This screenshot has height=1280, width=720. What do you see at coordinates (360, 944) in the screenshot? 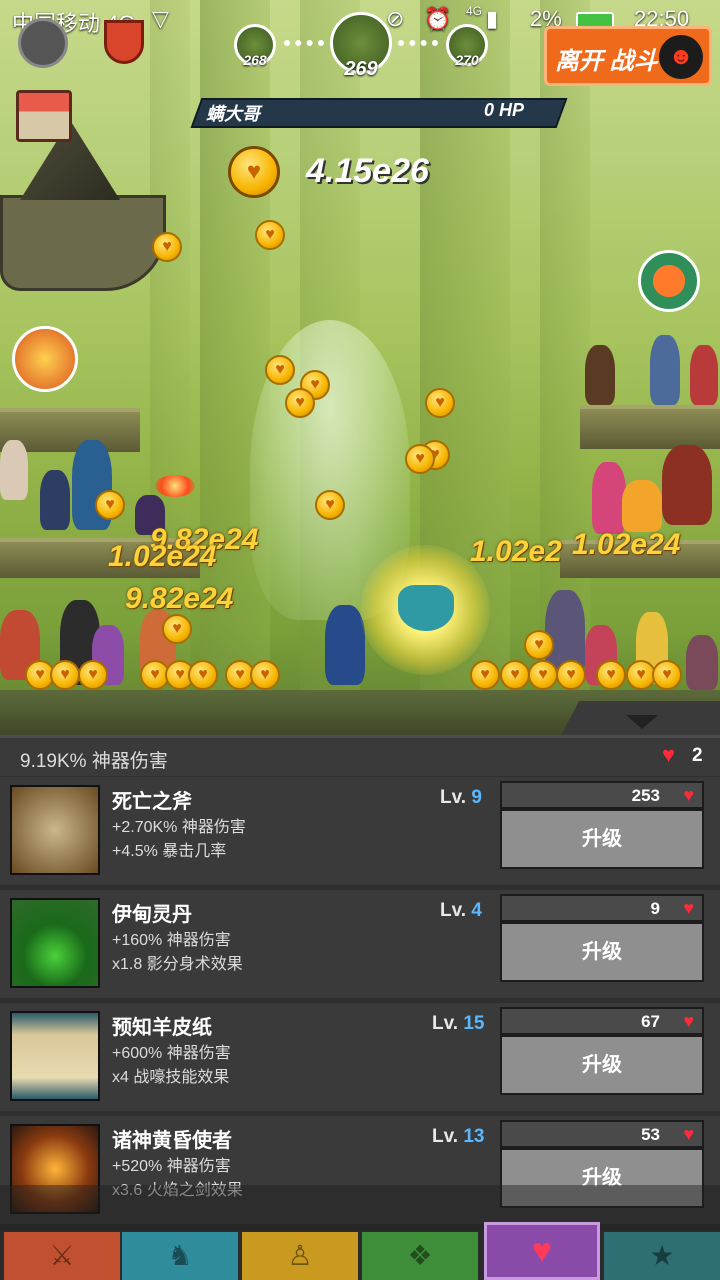
I see `artifact-row: 伊甸灵丹 +160% 神器伤害 x1.8 影分身术效果 Lv. 4 9 ♥ 升级` at bounding box center [360, 944].